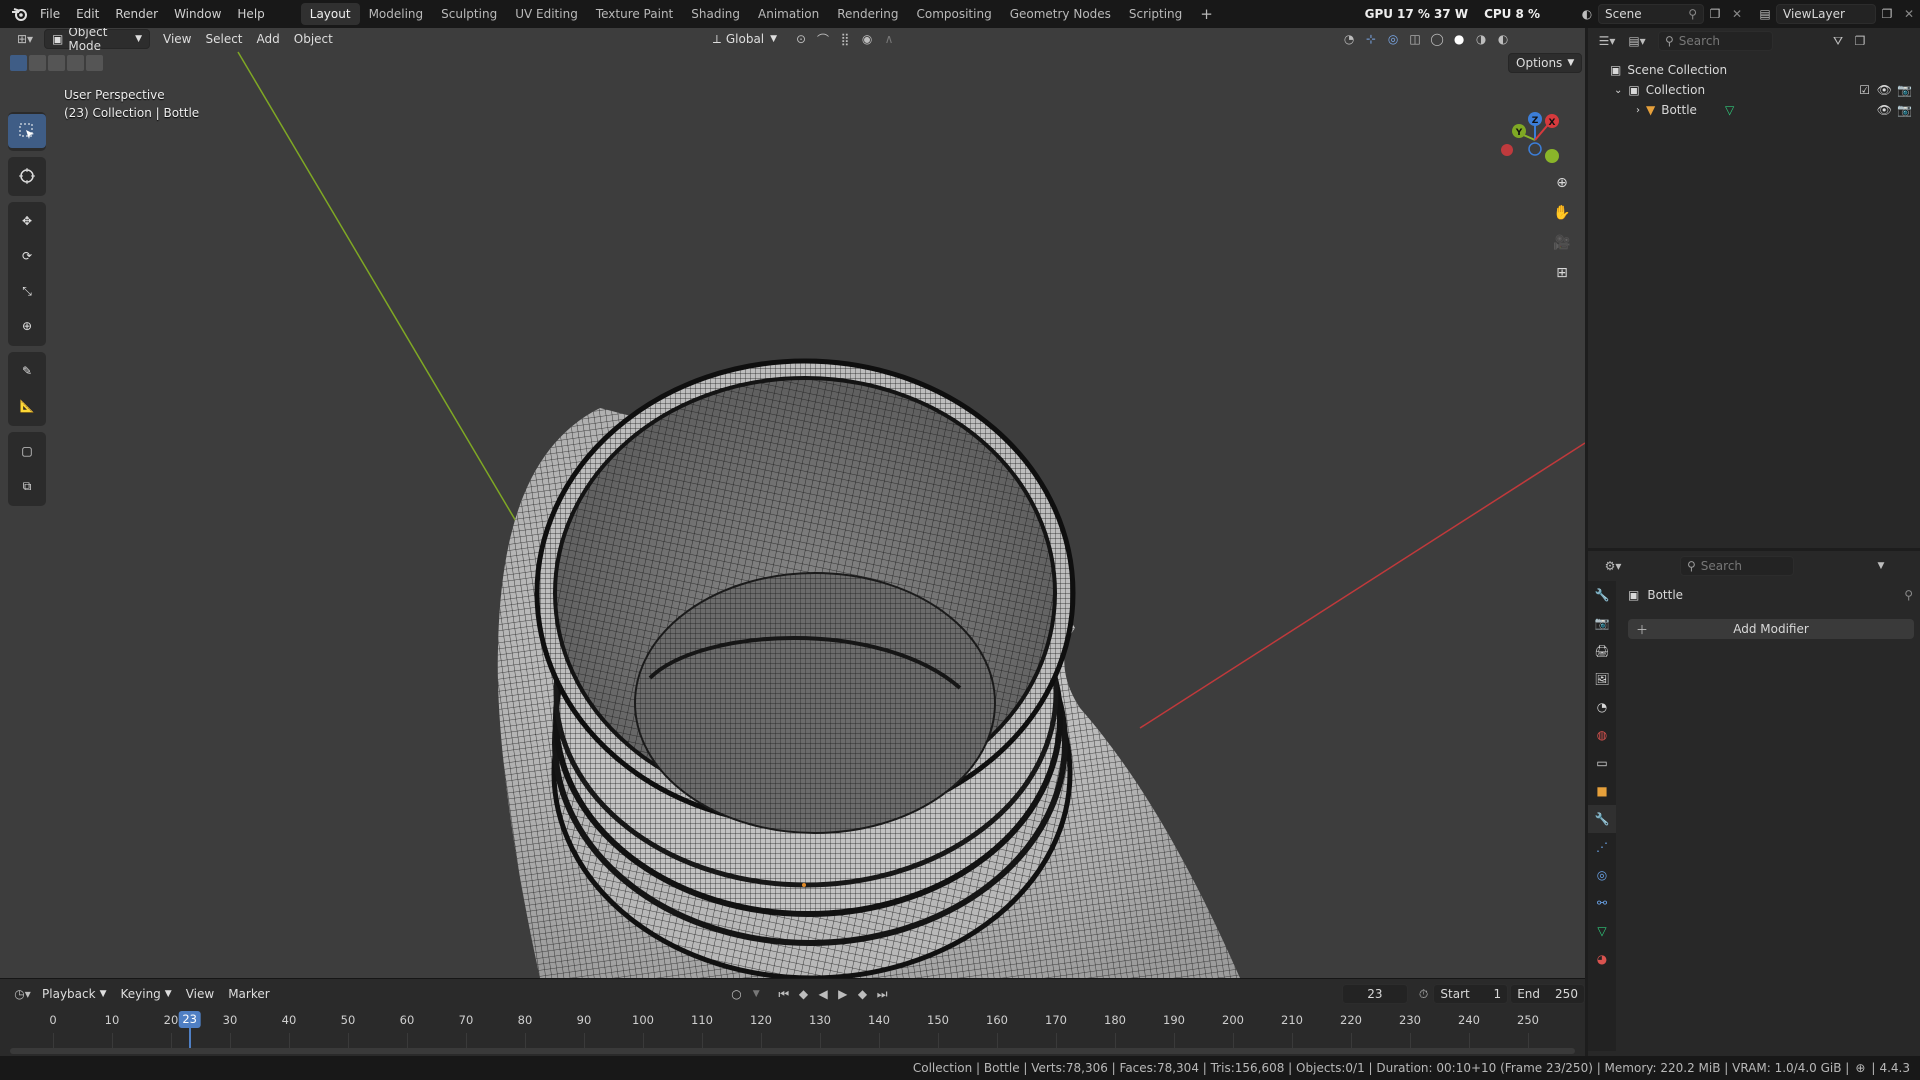 The image size is (1920, 1080). I want to click on add-modifier-button: ＋ Add Modifier, so click(1771, 629).